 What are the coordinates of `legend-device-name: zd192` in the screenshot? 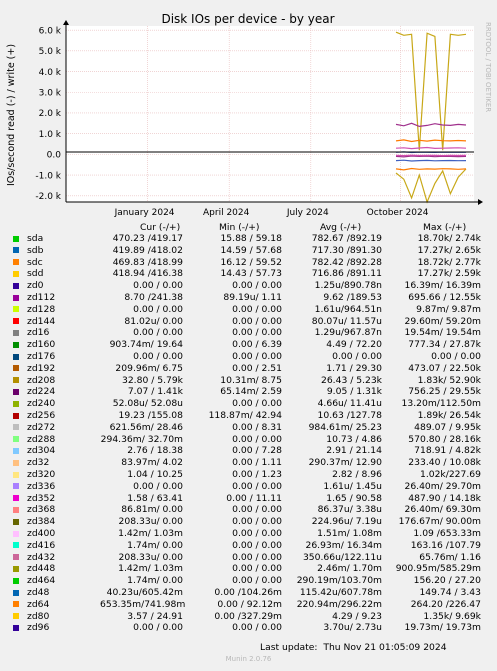 It's located at (41, 368).